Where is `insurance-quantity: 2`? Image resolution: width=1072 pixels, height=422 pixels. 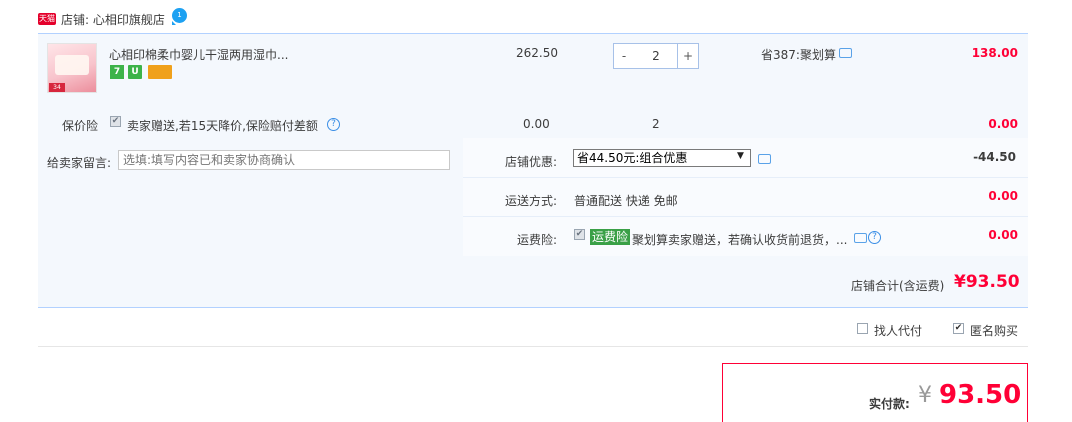 insurance-quantity: 2 is located at coordinates (656, 124).